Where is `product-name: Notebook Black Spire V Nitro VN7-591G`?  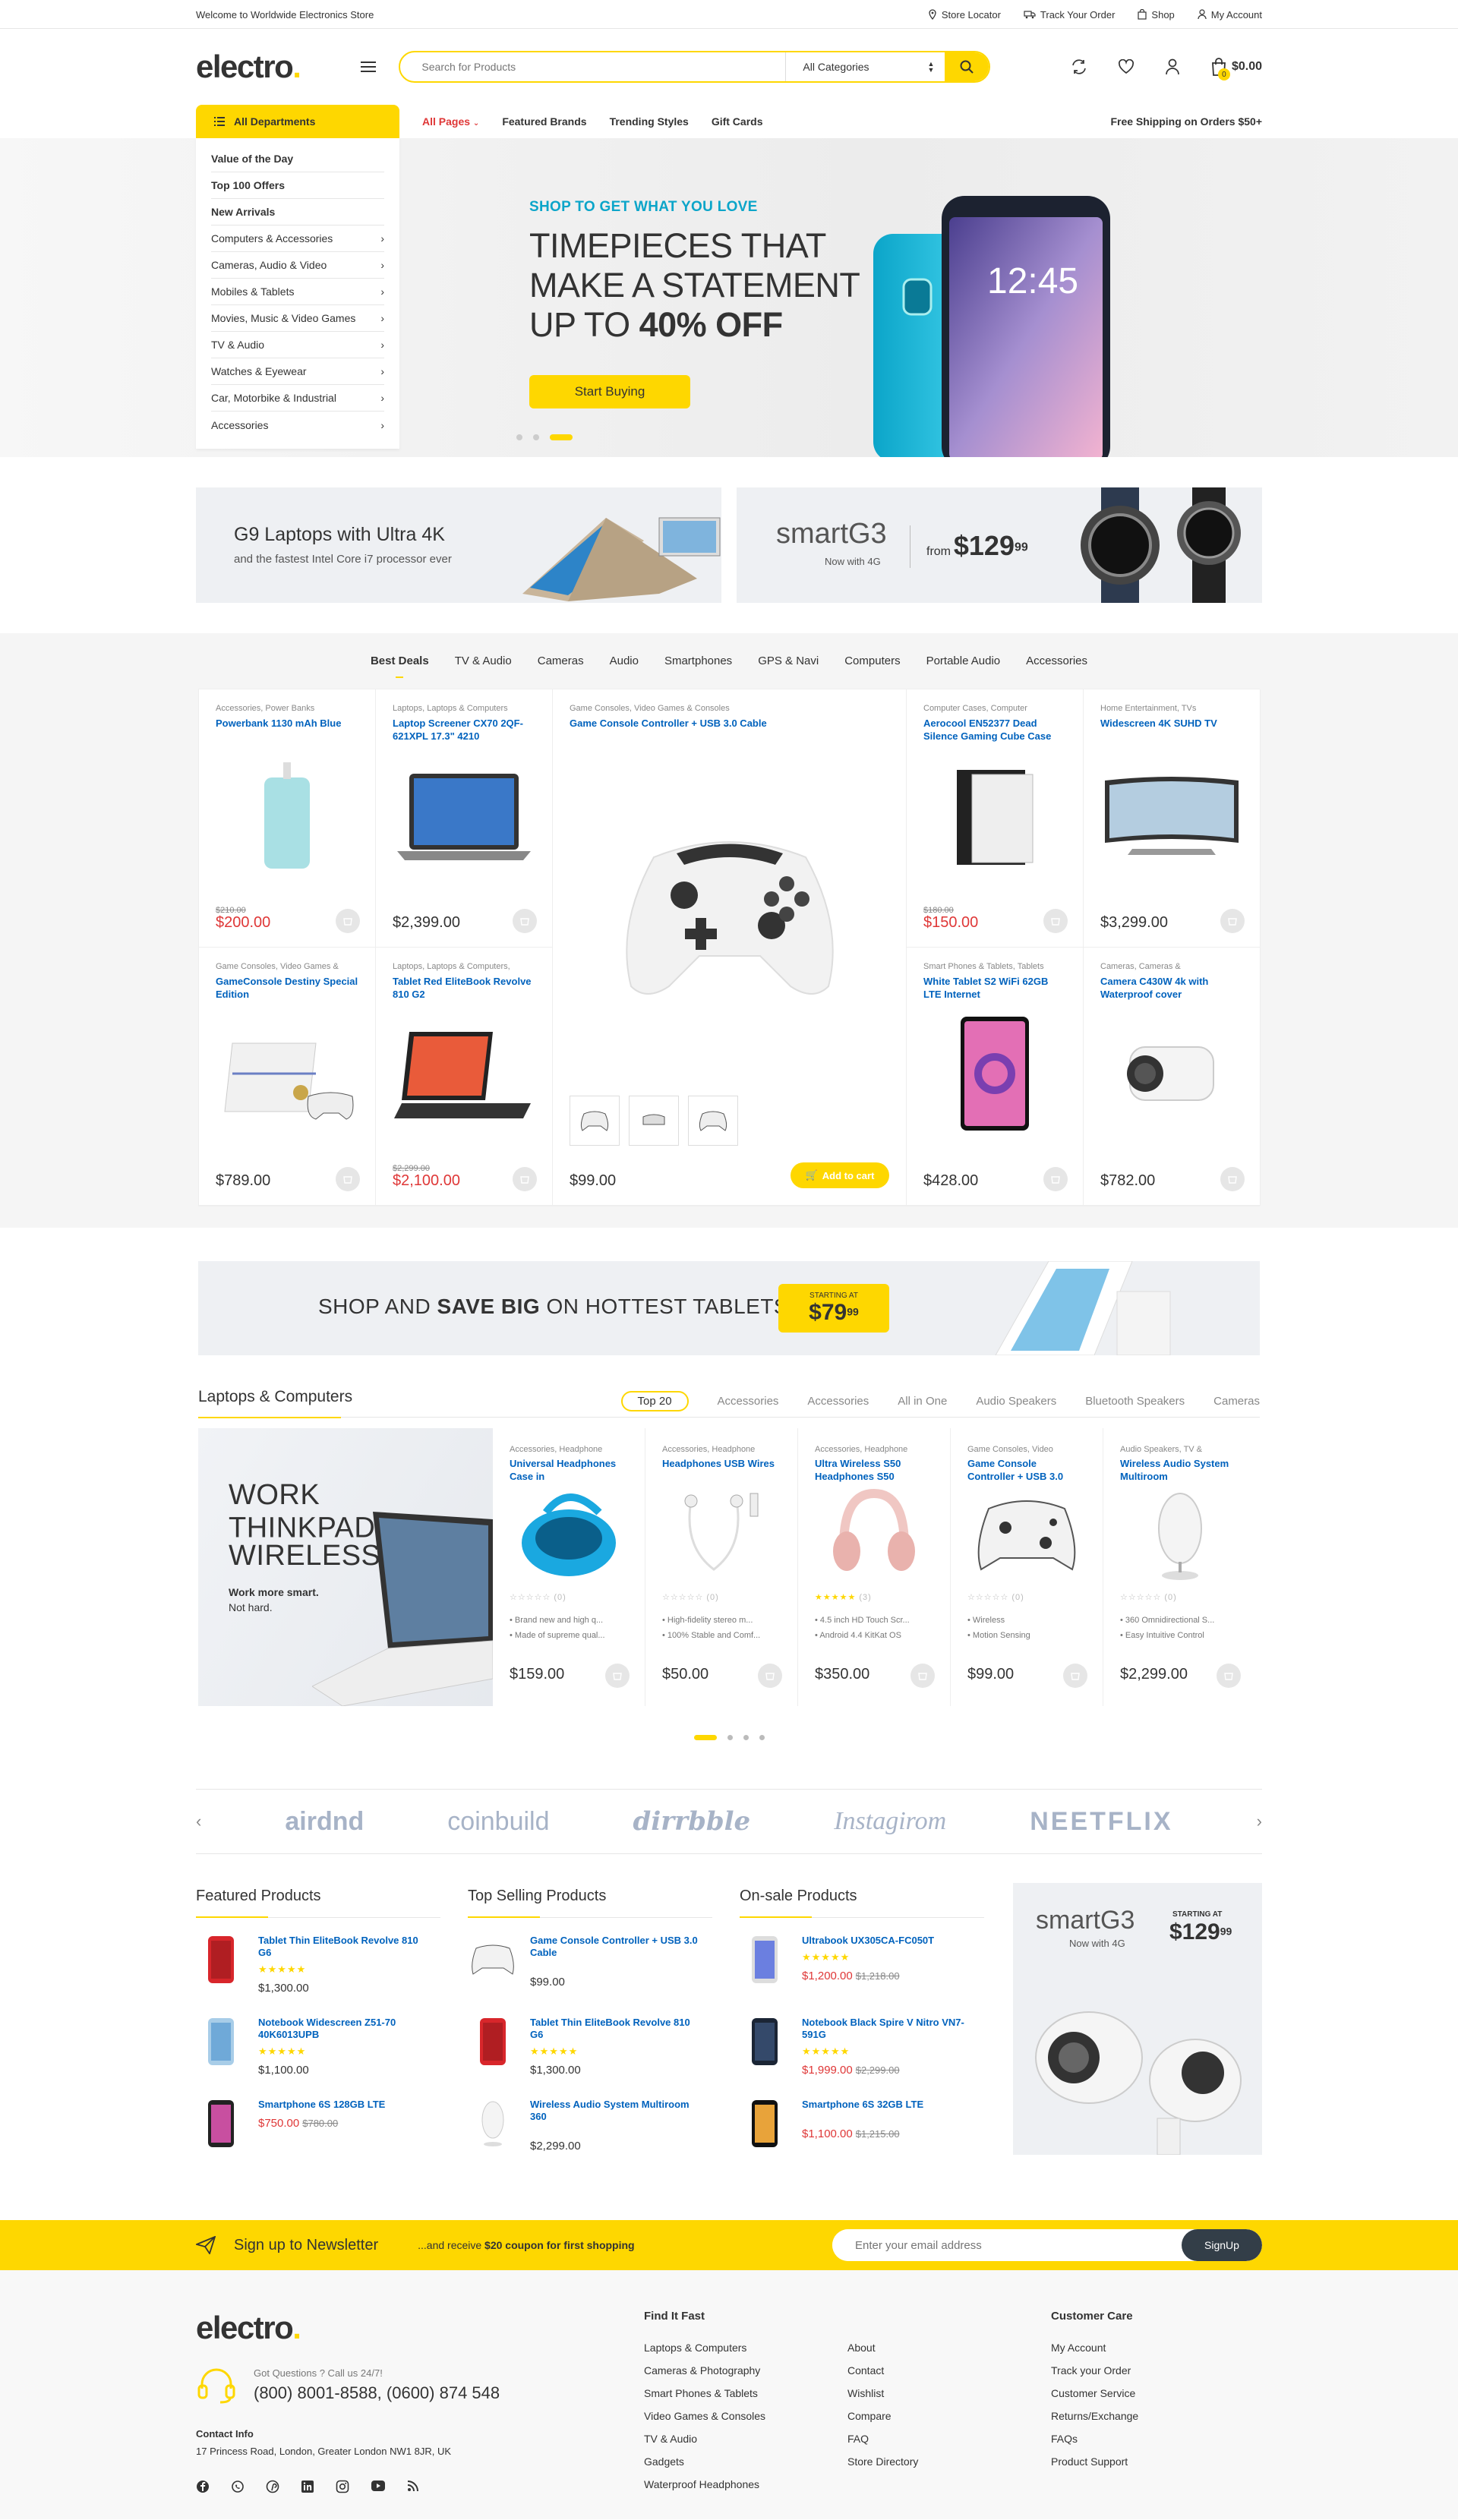 product-name: Notebook Black Spire V Nitro VN7-591G is located at coordinates (889, 2029).